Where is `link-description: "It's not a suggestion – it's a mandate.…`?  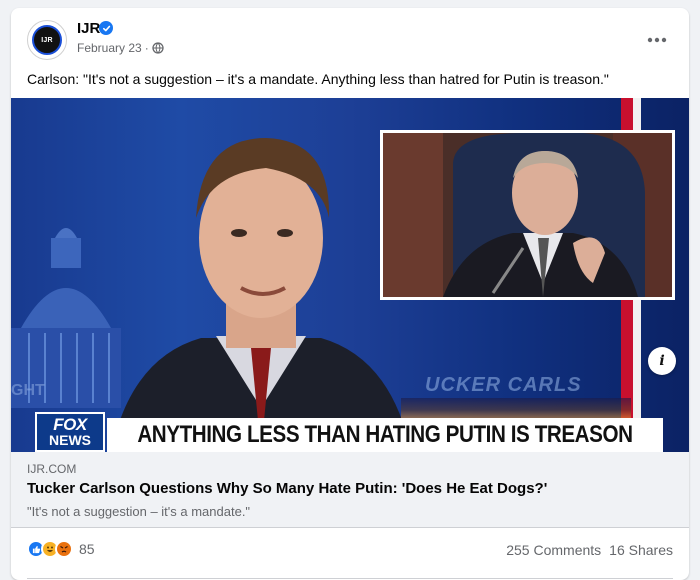
link-description: "It's not a suggestion – it's a mandate.… is located at coordinates (139, 511).